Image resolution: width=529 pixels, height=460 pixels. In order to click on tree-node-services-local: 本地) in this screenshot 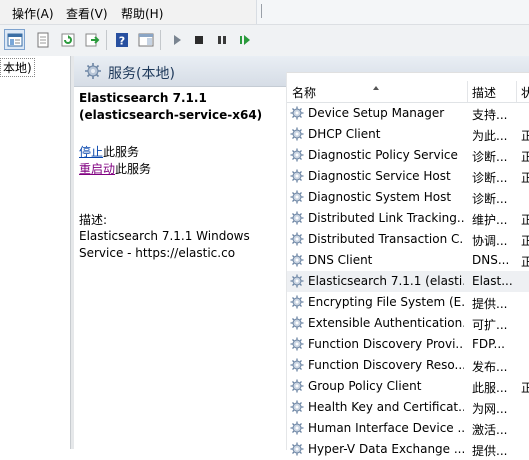, I will do `click(17, 67)`.